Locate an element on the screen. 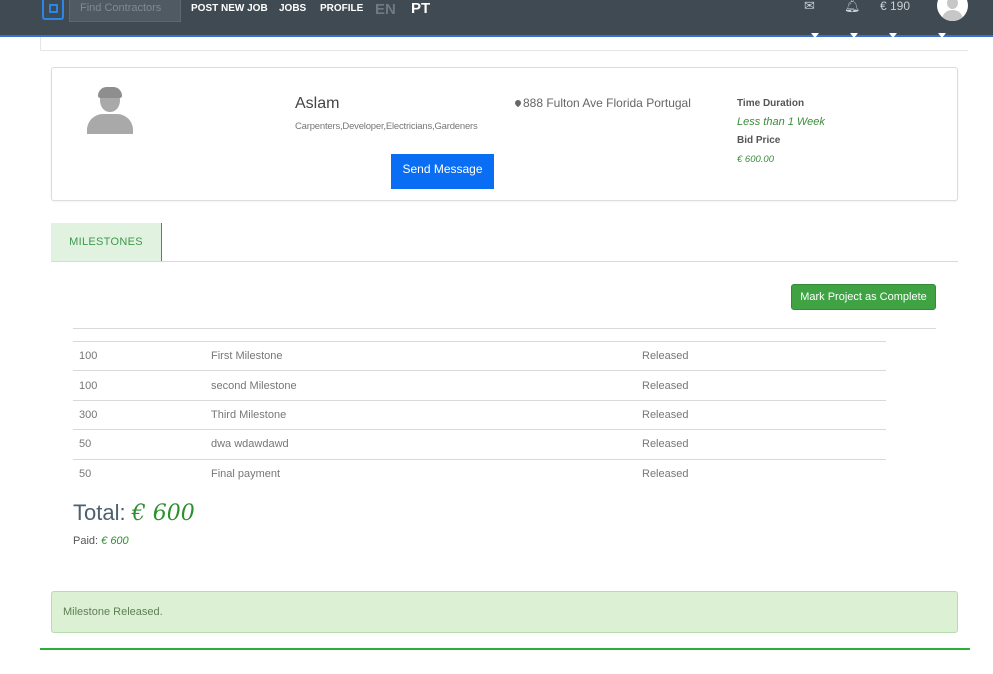 The width and height of the screenshot is (993, 674). user-avatar is located at coordinates (952, 10).